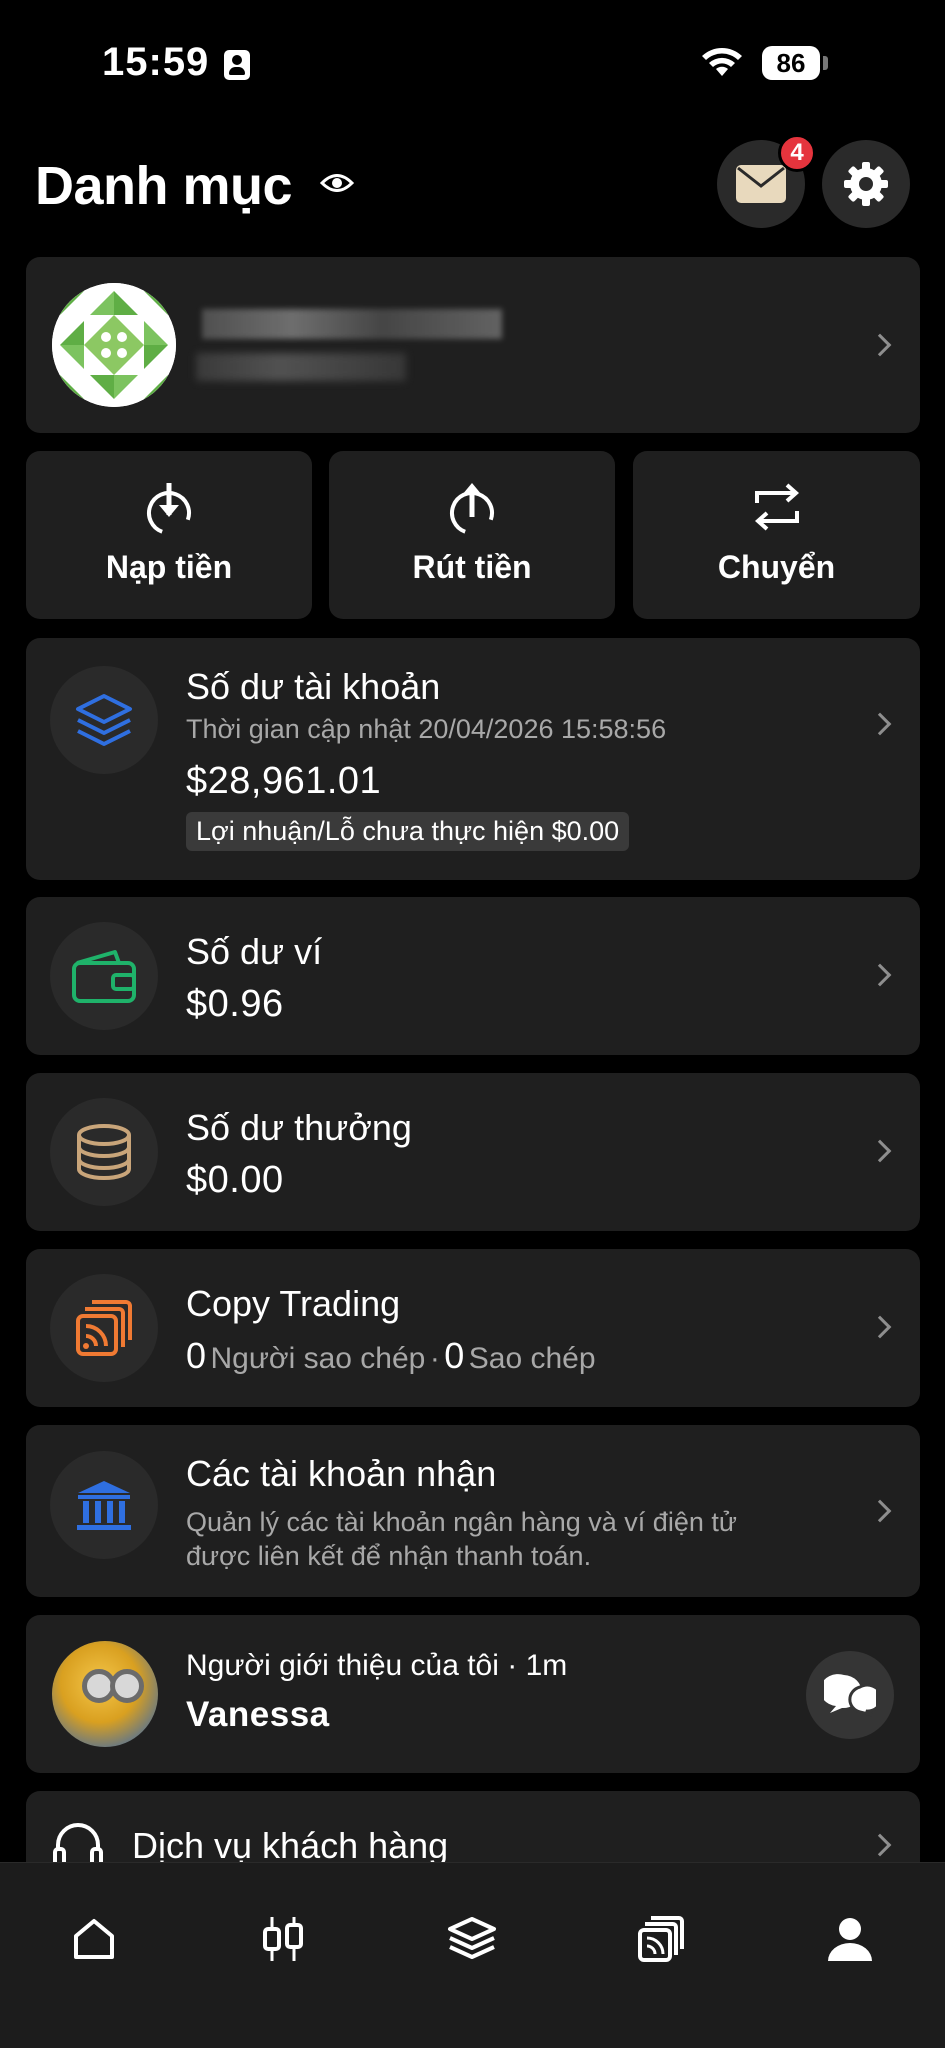  What do you see at coordinates (164, 186) in the screenshot?
I see `page-title: Danh mục` at bounding box center [164, 186].